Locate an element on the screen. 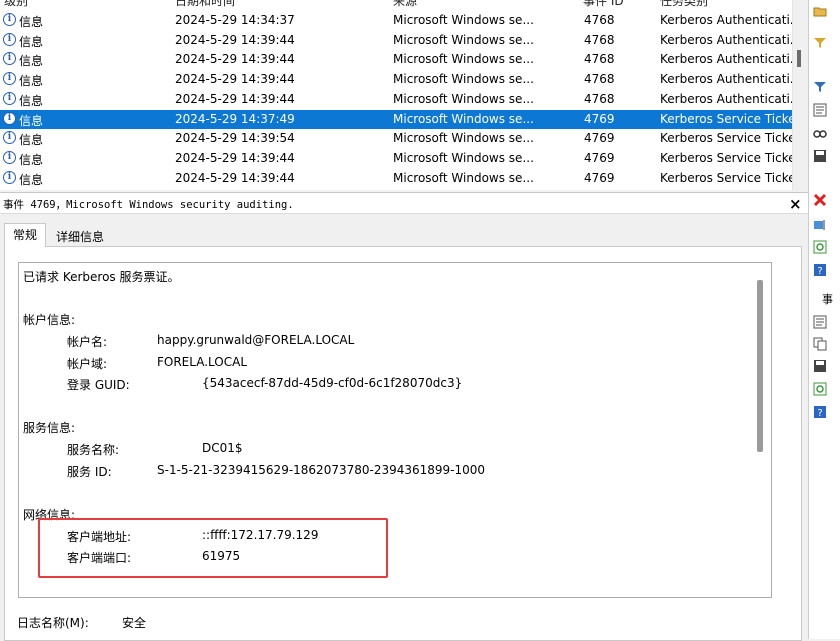 This screenshot has height=641, width=840. event-help-icon: ? is located at coordinates (820, 412).